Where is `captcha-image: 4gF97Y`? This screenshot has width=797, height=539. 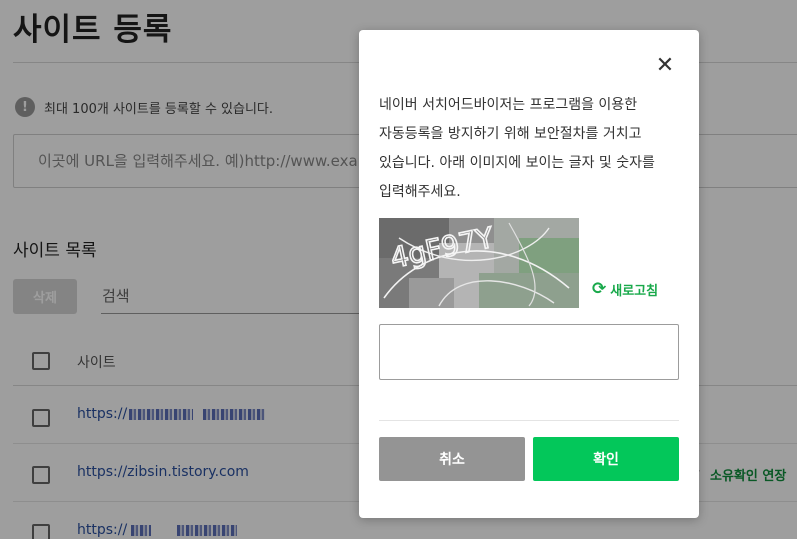
captcha-image: 4gF97Y is located at coordinates (479, 263).